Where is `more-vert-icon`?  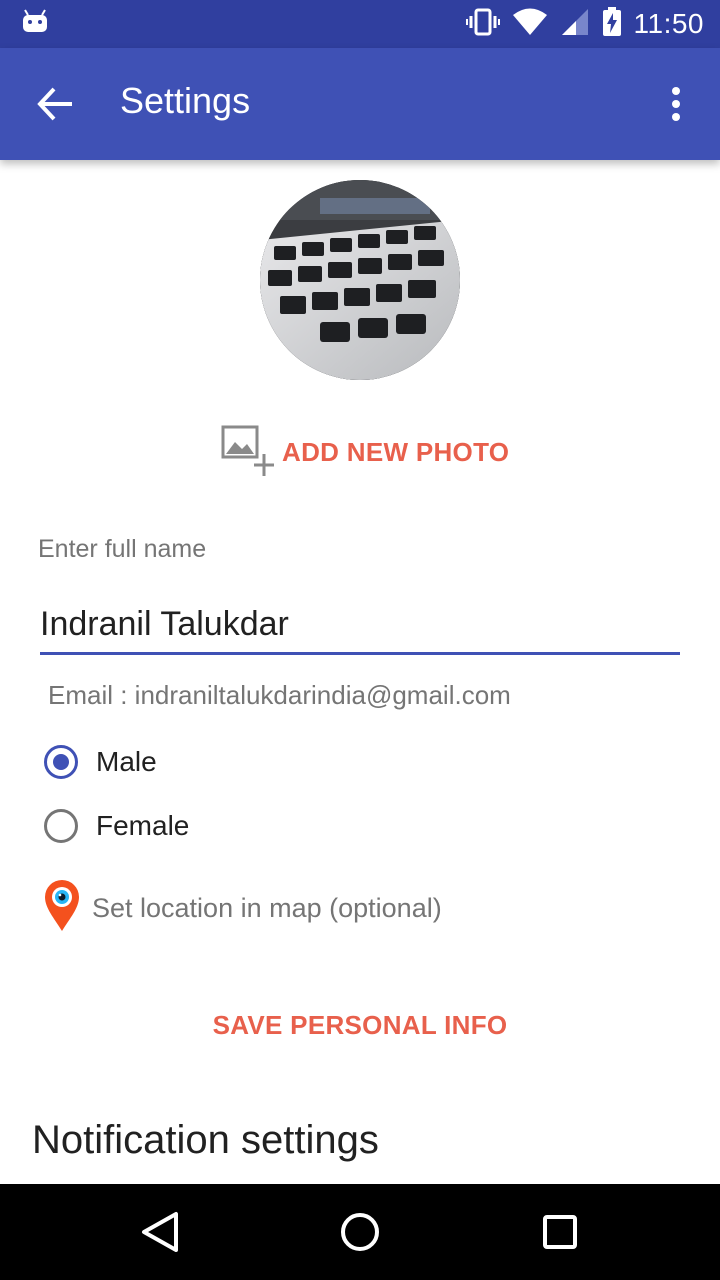
more-vert-icon is located at coordinates (676, 104).